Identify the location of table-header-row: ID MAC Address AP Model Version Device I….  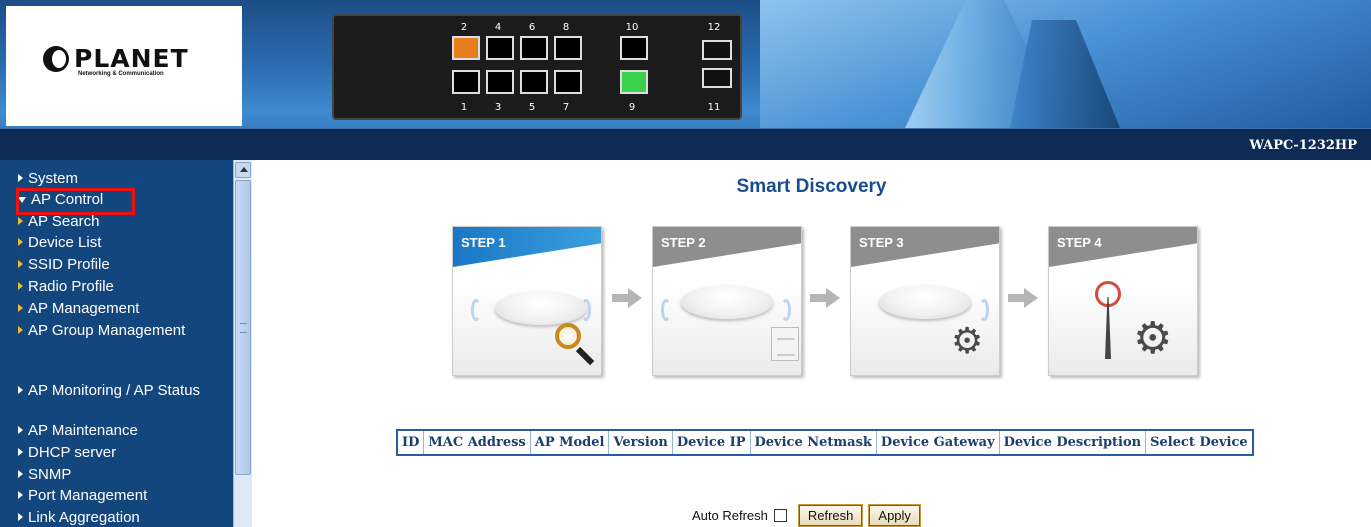
(825, 442).